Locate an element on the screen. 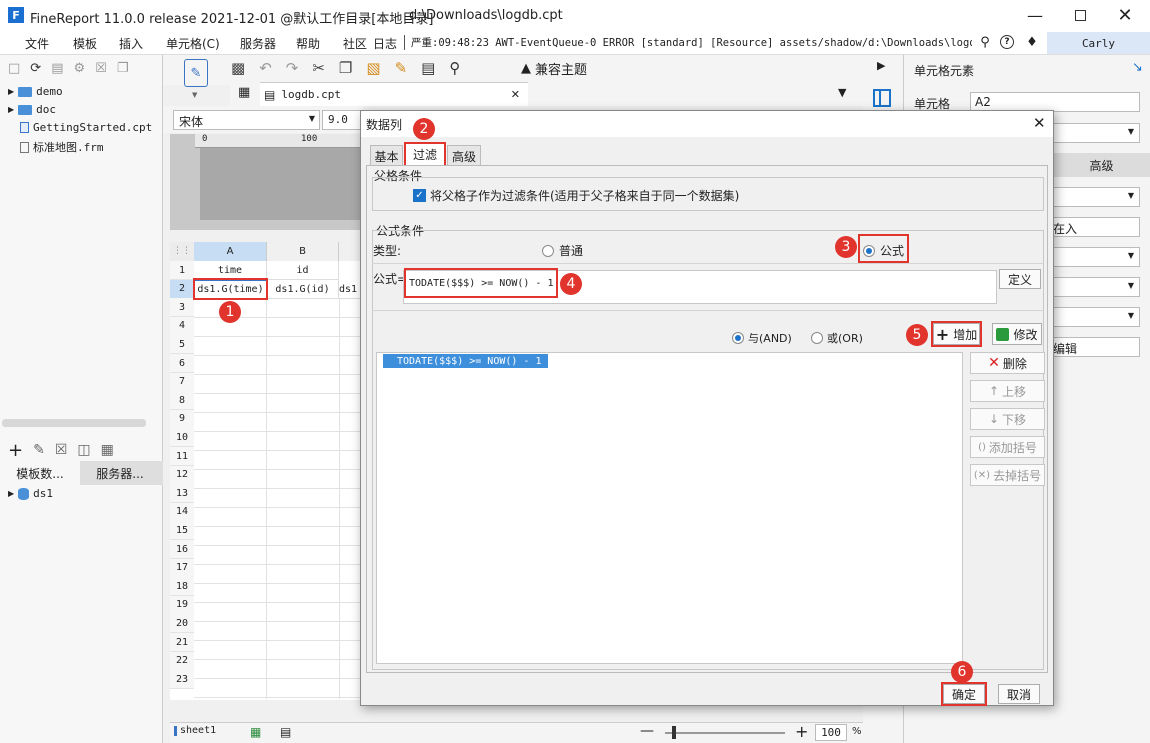 Image resolution: width=1150 pixels, height=743 pixels. paste-icon: ▧ is located at coordinates (373, 68).